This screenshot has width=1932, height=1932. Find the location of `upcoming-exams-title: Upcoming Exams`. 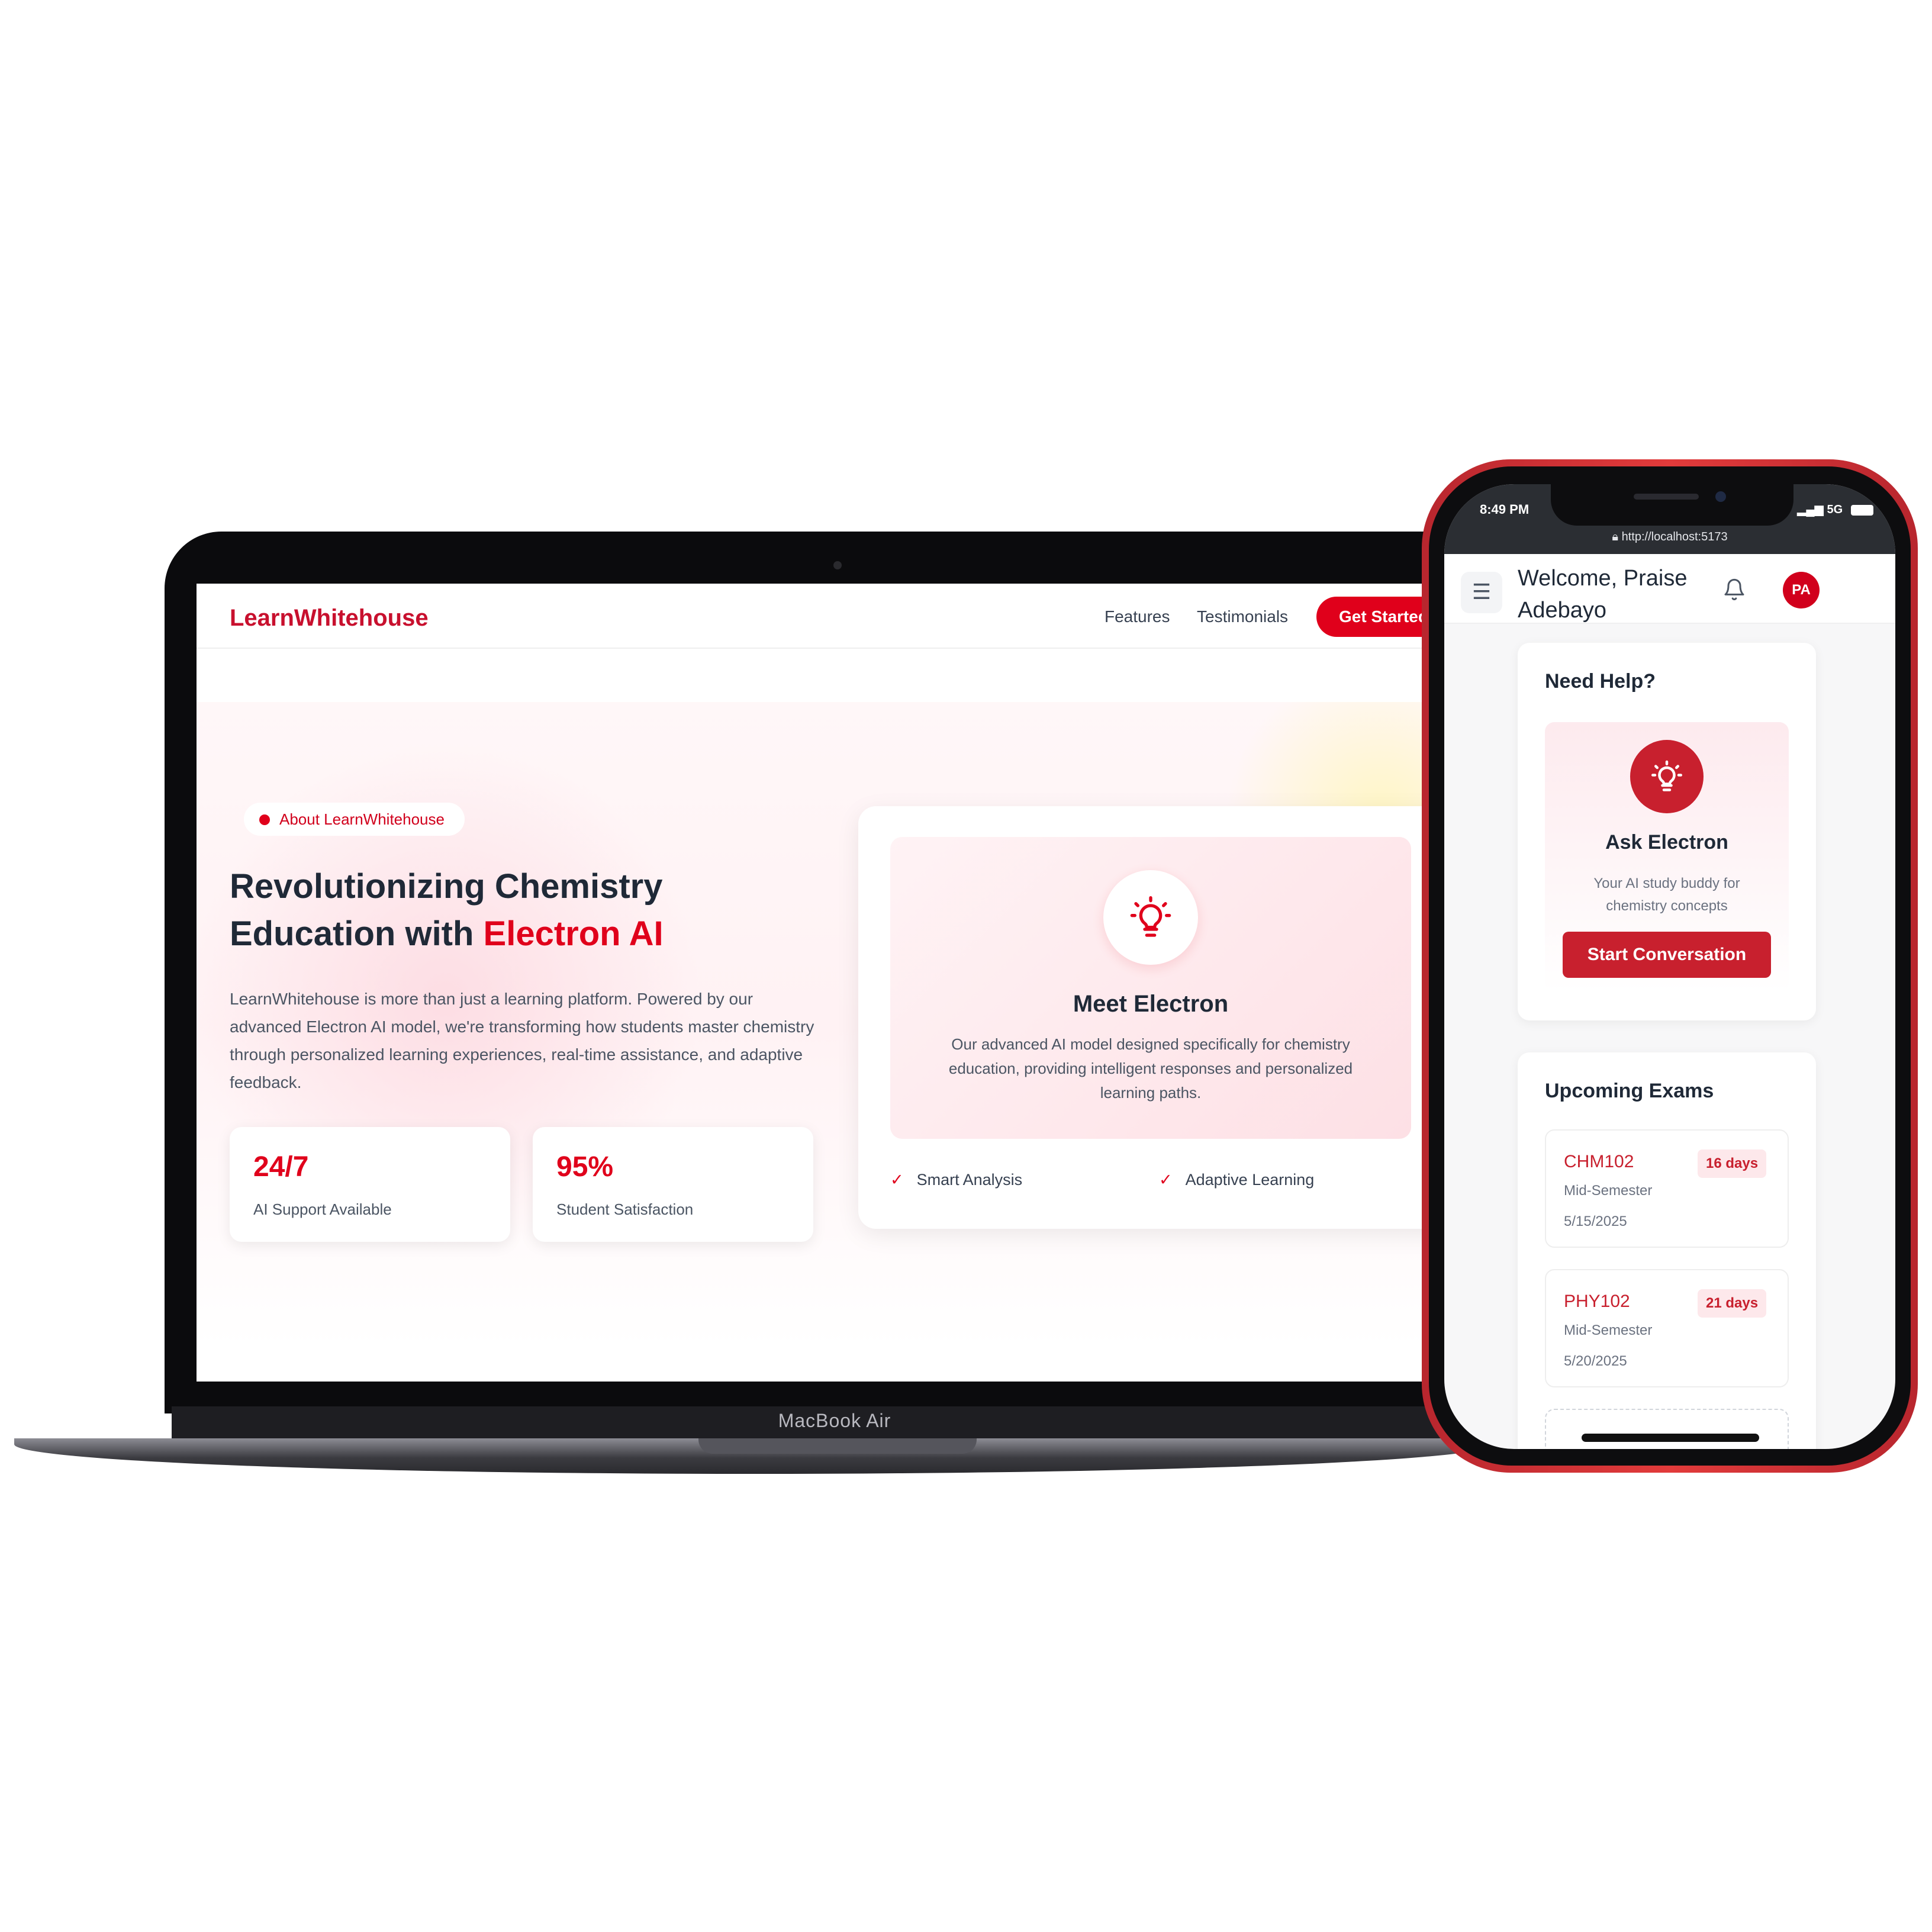

upcoming-exams-title: Upcoming Exams is located at coordinates (1629, 1091).